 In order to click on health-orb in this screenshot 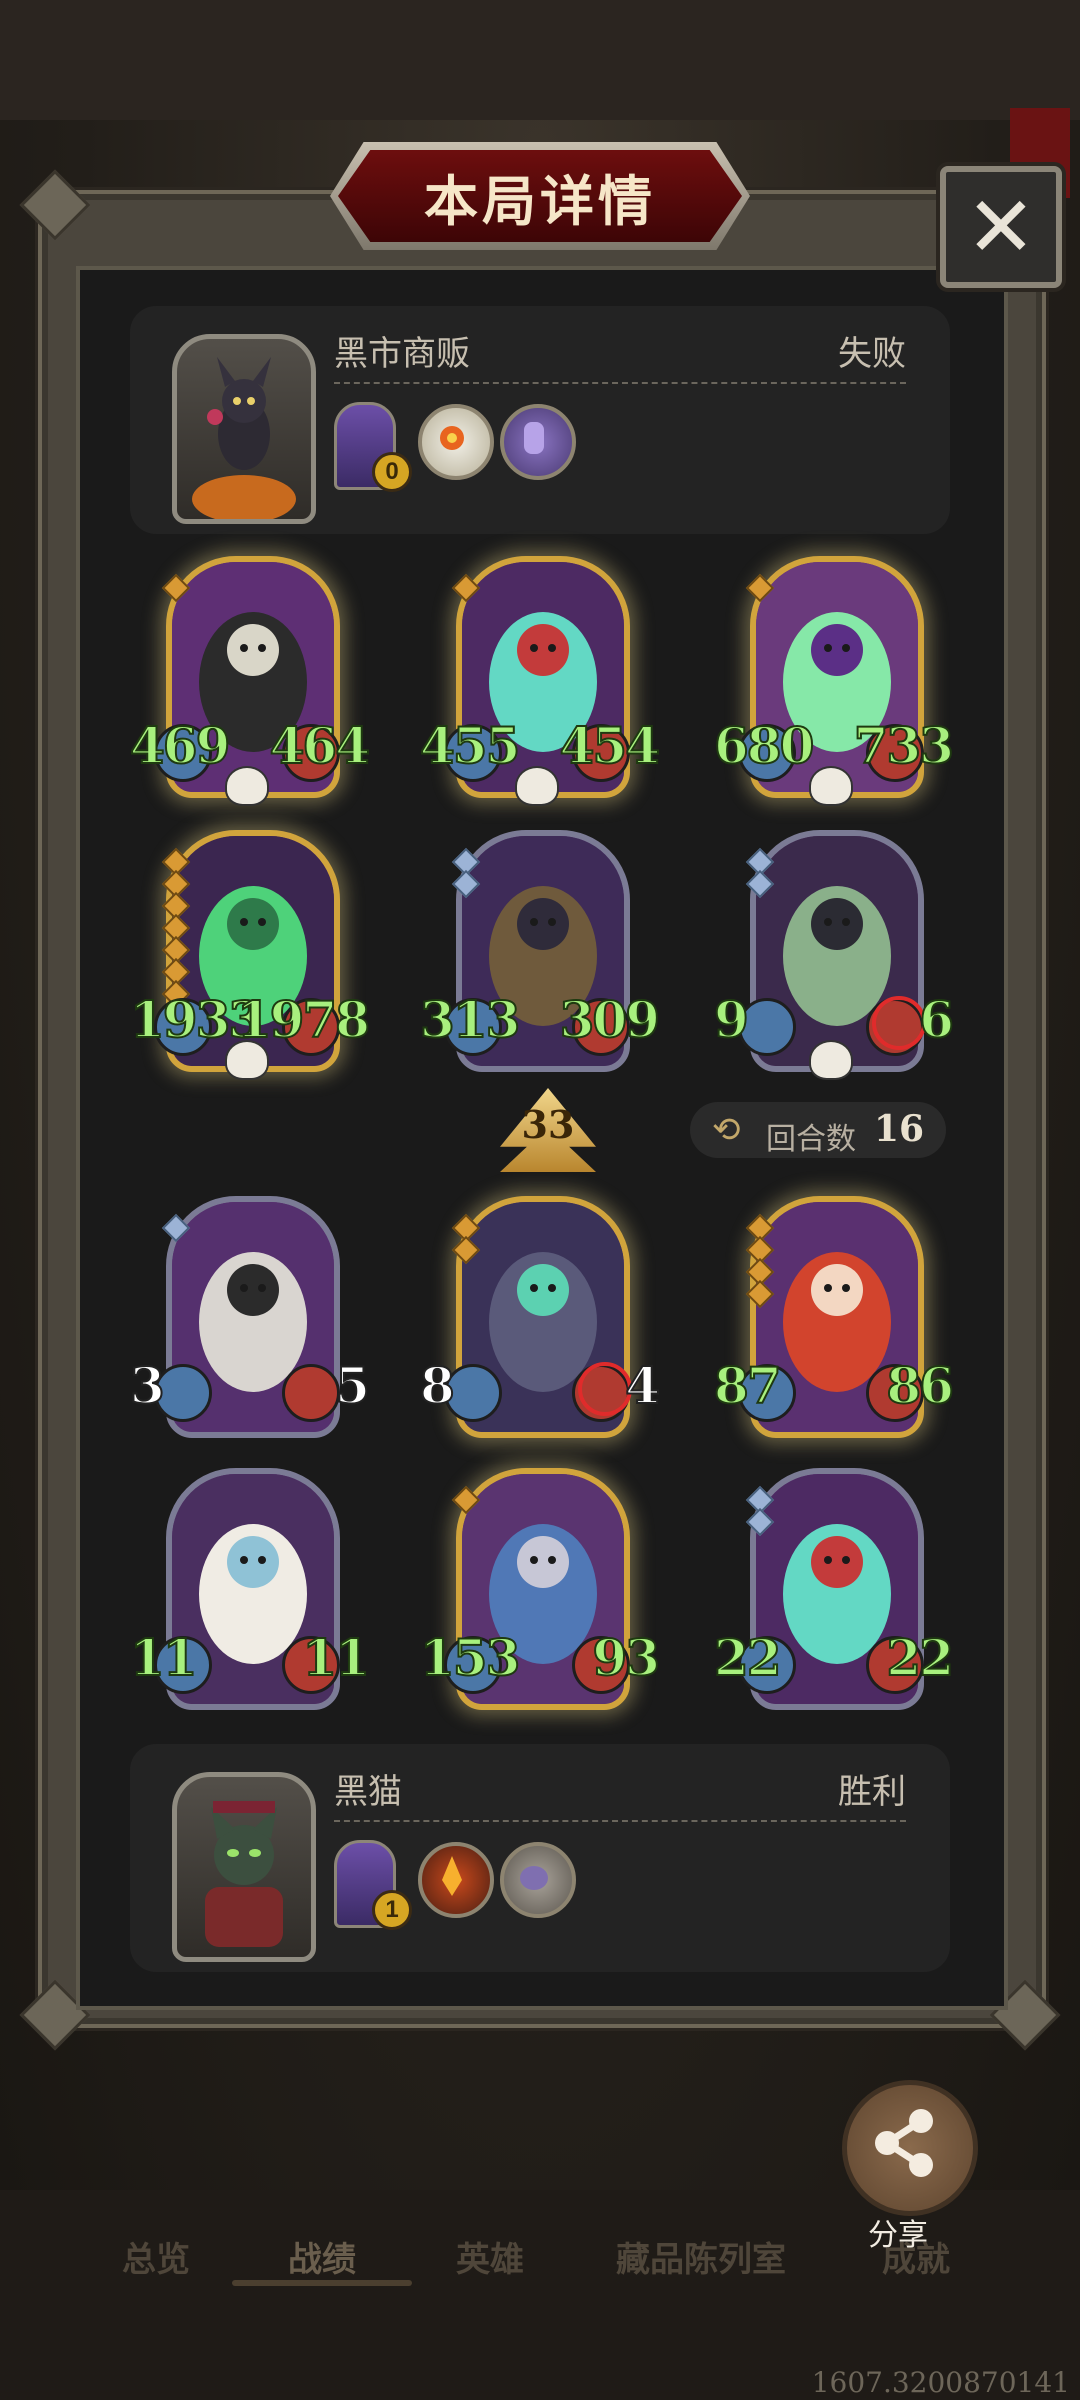, I will do `click(311, 1393)`.